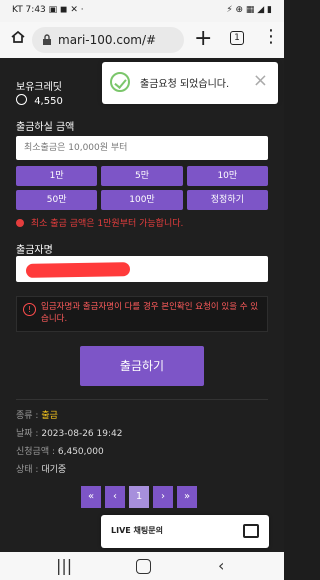  What do you see at coordinates (163, 497) in the screenshot?
I see `next-page-button: ›` at bounding box center [163, 497].